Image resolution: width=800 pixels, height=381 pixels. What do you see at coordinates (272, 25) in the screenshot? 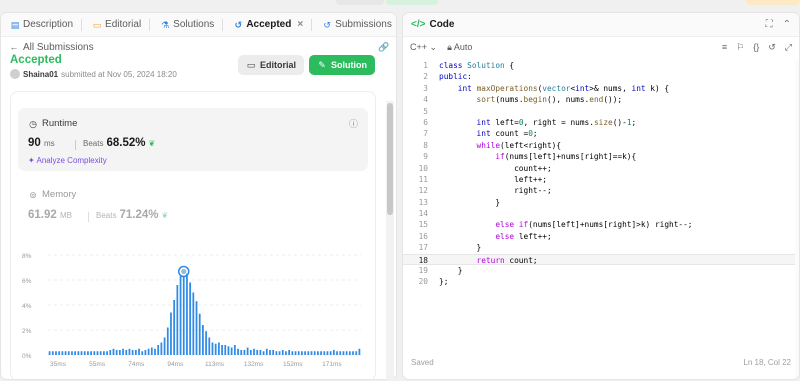
I see `tab-accepted: ↺ Accepted ×` at bounding box center [272, 25].